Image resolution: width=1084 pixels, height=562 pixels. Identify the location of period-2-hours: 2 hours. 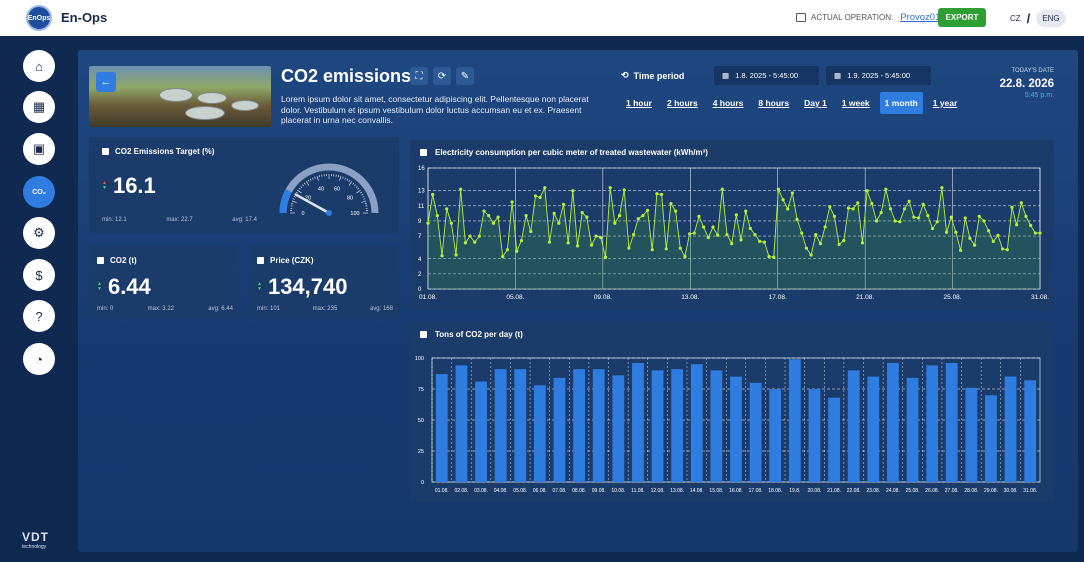
(682, 103).